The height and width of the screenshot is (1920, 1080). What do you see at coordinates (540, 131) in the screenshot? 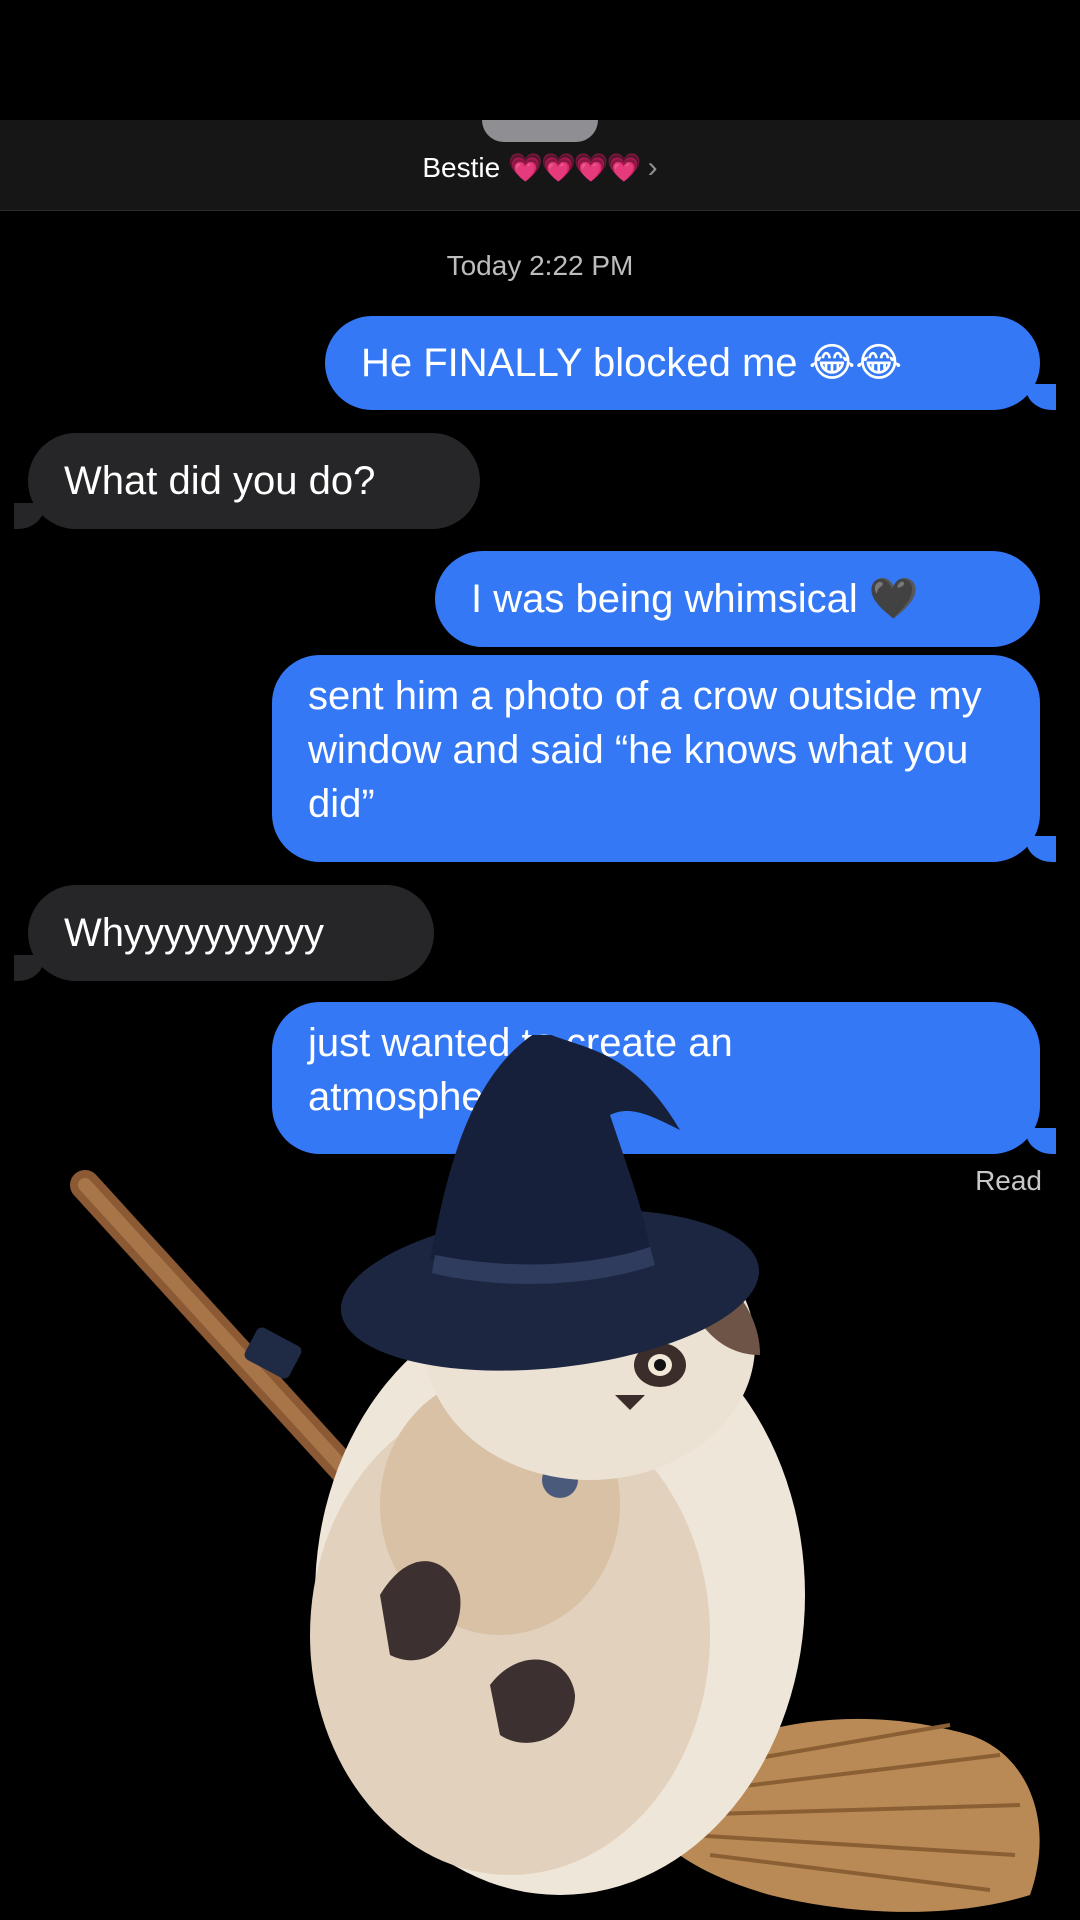
I see `contact-avatar` at bounding box center [540, 131].